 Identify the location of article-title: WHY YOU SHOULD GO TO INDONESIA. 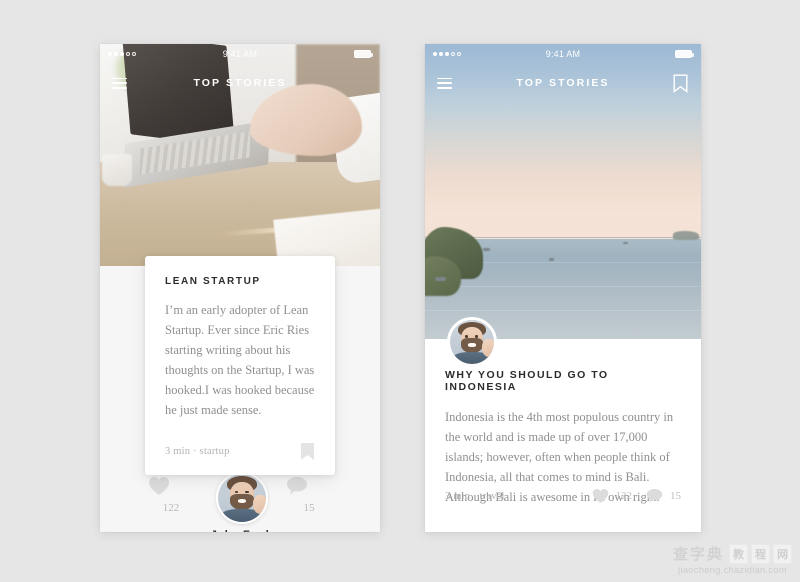
(527, 381).